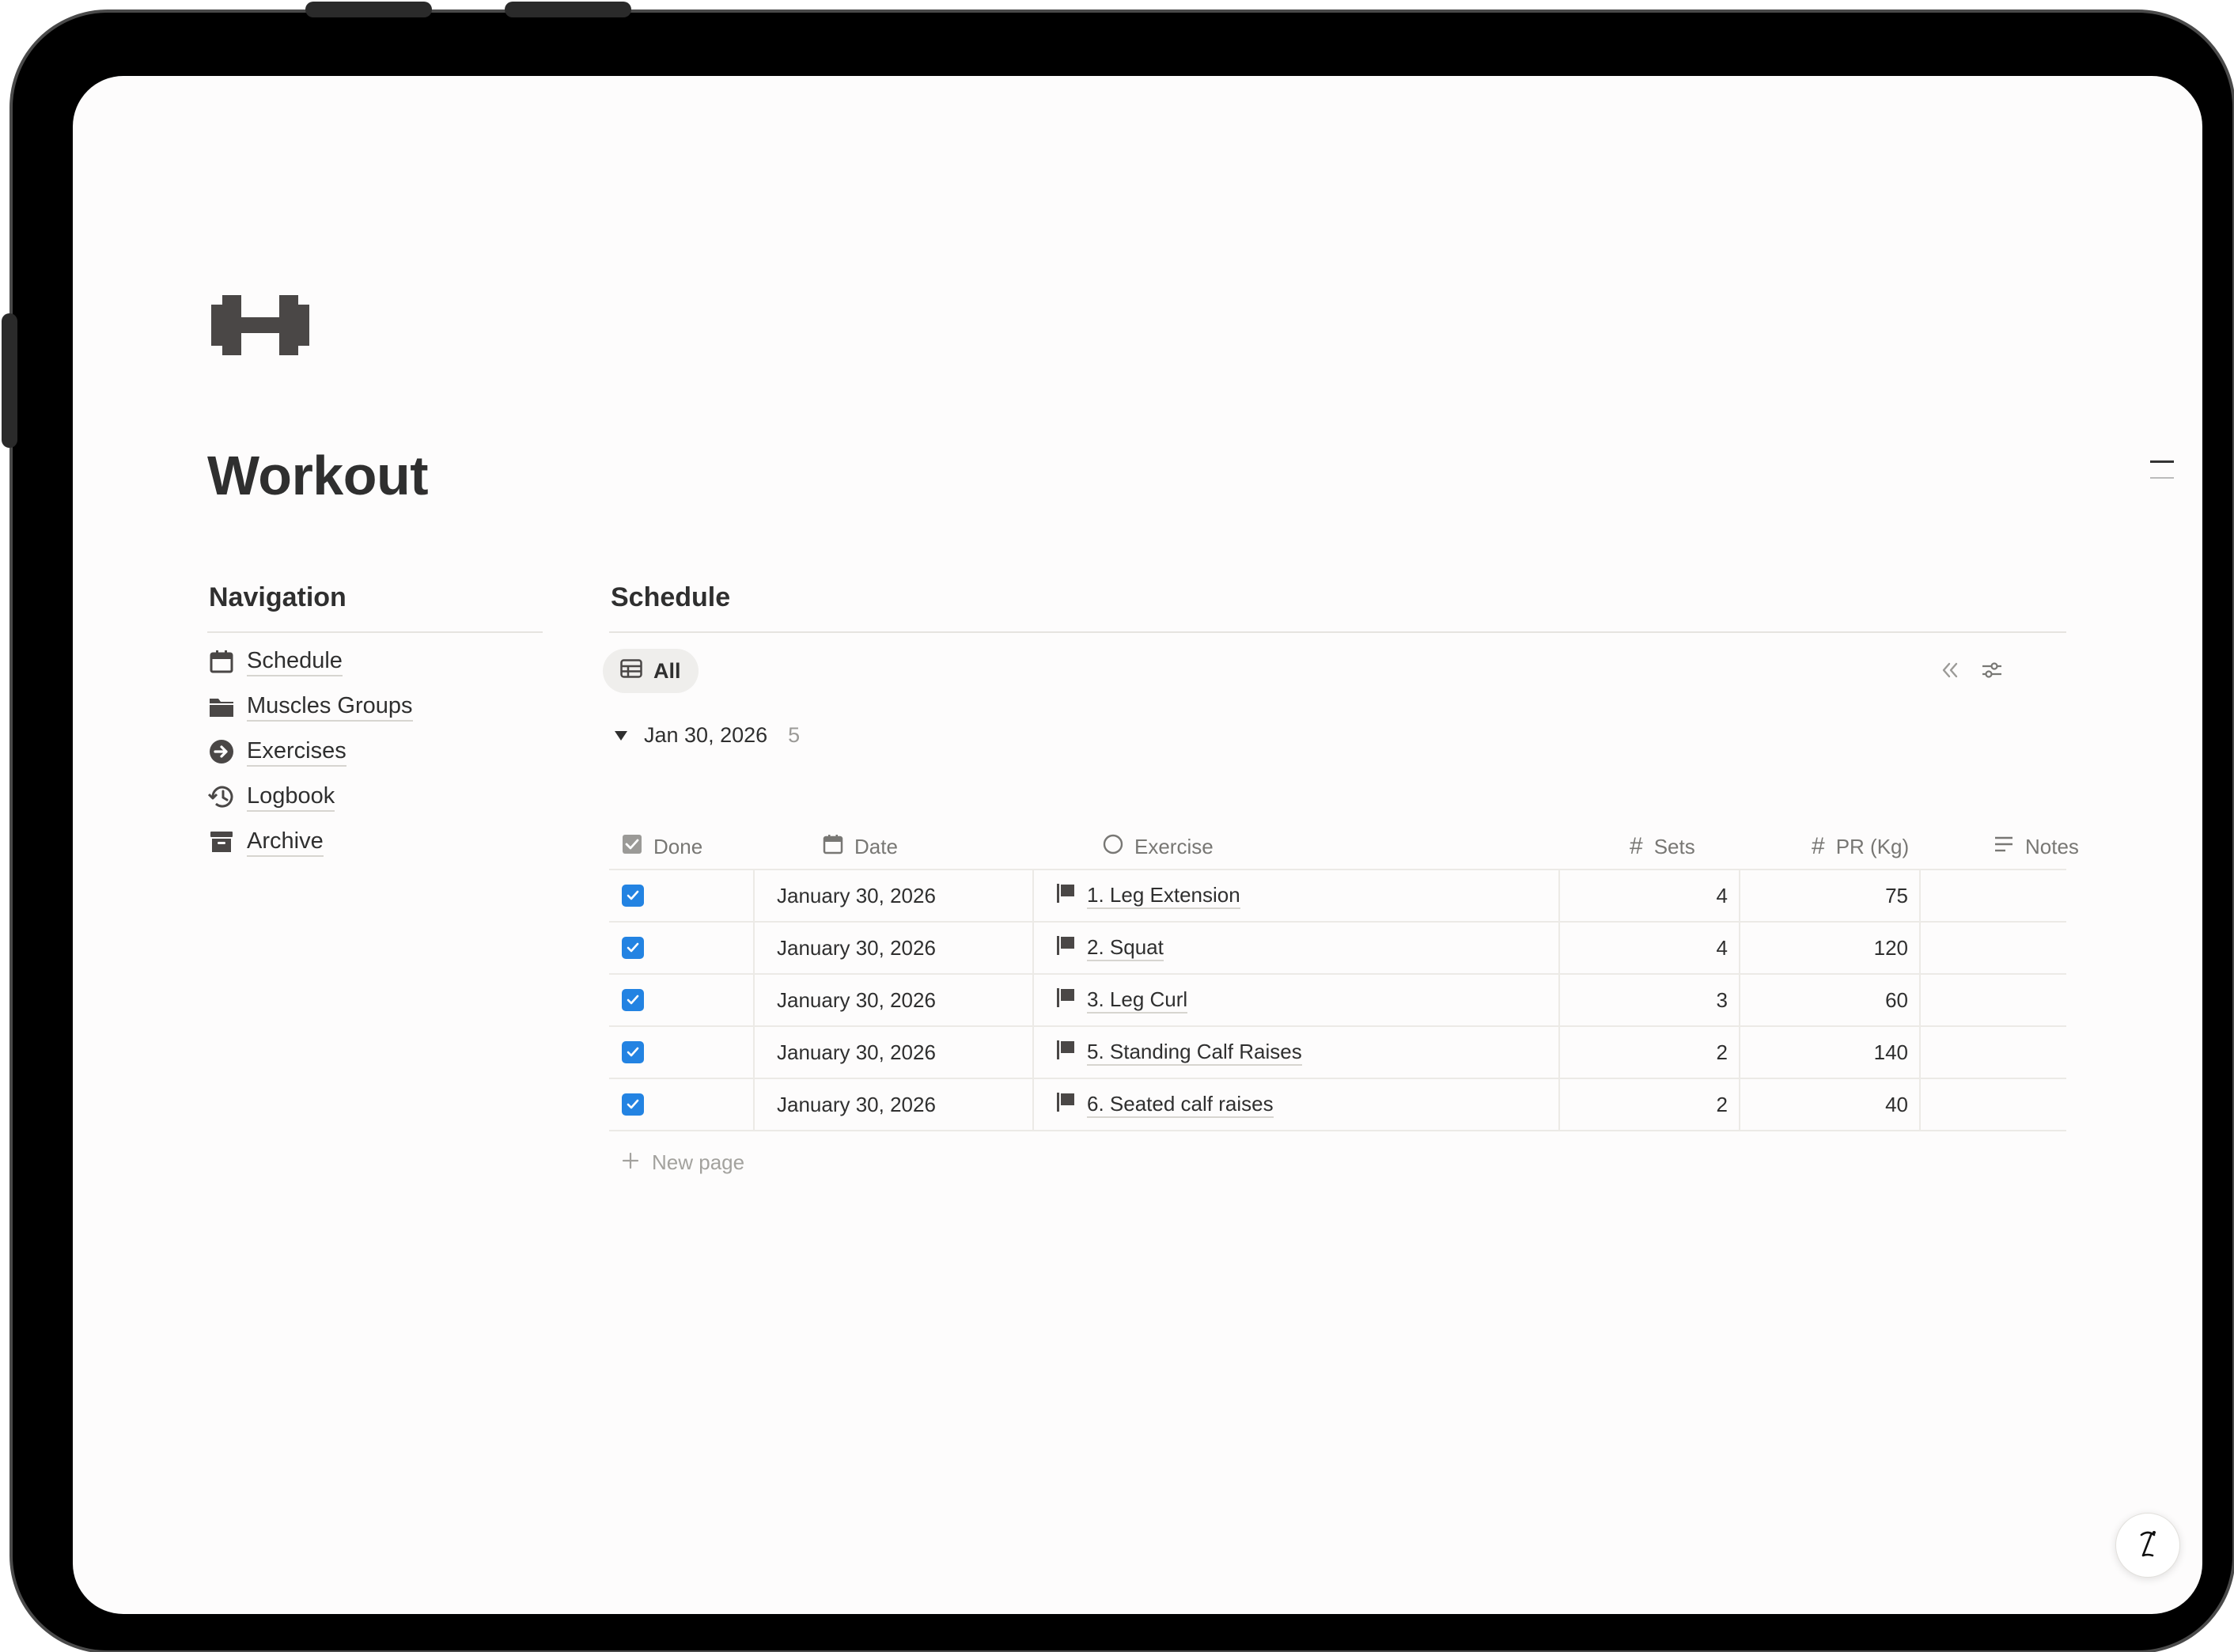 The width and height of the screenshot is (2234, 1652). I want to click on history-icon, so click(221, 797).